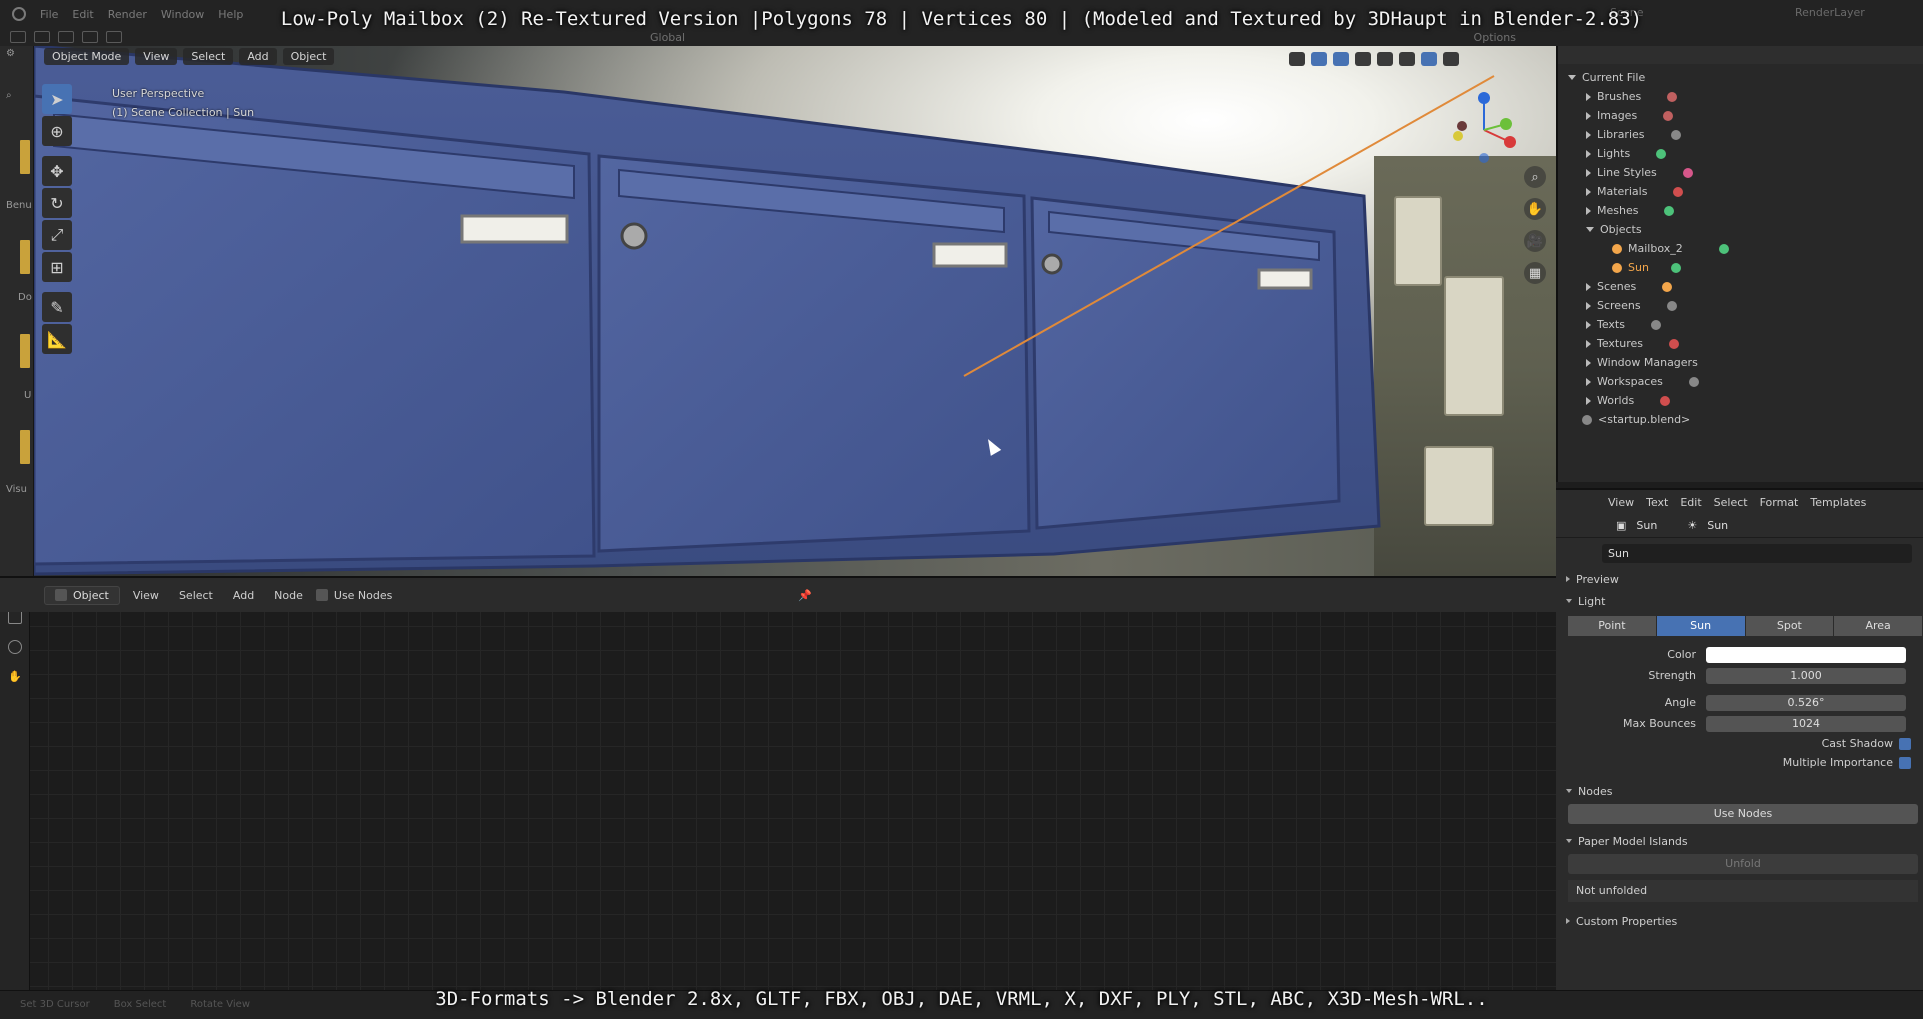 This screenshot has height=1019, width=1923. Describe the element at coordinates (1830, 12) in the screenshot. I see `render-layer-selector: RenderLayer` at that location.